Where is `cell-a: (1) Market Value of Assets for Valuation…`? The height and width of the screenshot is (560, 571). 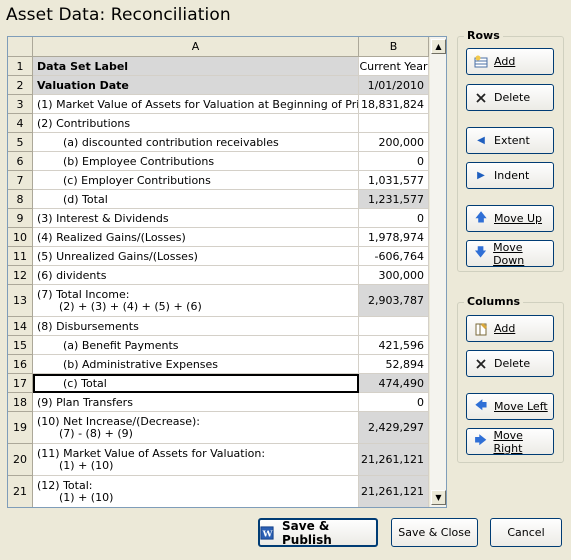 cell-a: (1) Market Value of Assets for Valuation… is located at coordinates (196, 104).